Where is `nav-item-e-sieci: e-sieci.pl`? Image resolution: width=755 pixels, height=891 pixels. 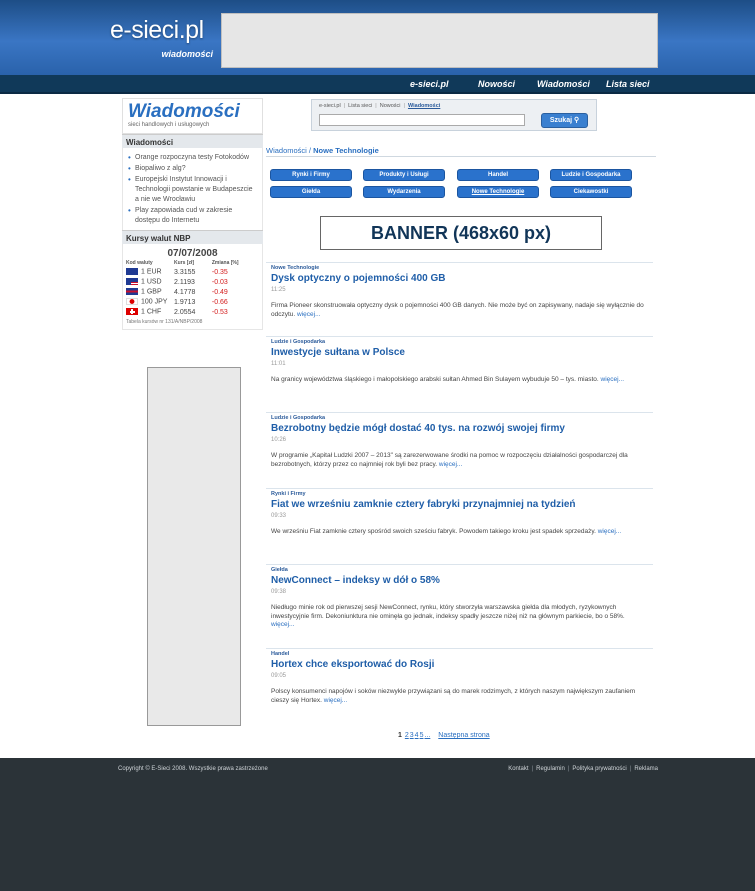
nav-item-e-sieci: e-sieci.pl is located at coordinates (429, 84).